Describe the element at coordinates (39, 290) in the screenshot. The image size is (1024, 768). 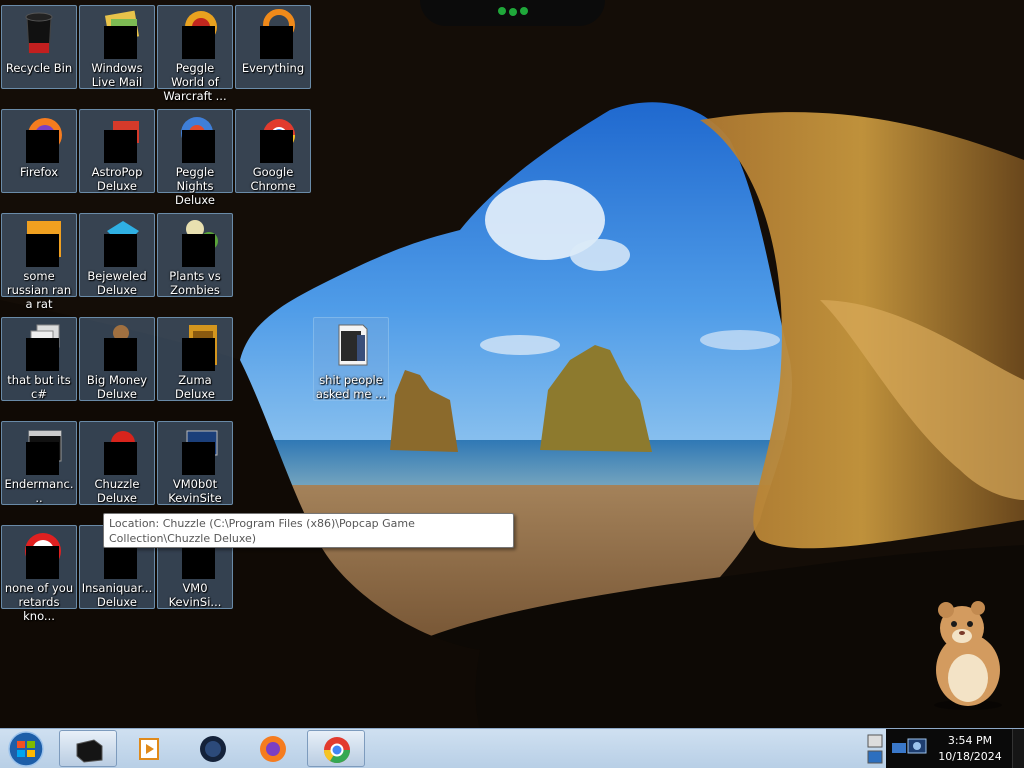
I see `desktop-icon-label: some russian ran a rat` at that location.